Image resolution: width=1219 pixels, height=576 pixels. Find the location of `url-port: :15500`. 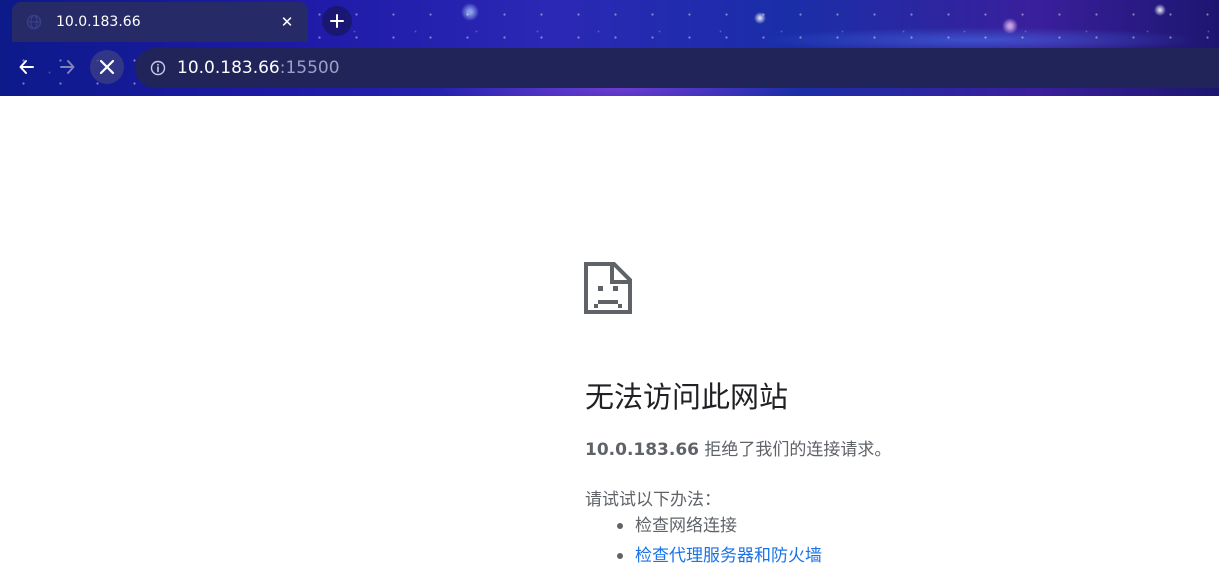

url-port: :15500 is located at coordinates (309, 68).